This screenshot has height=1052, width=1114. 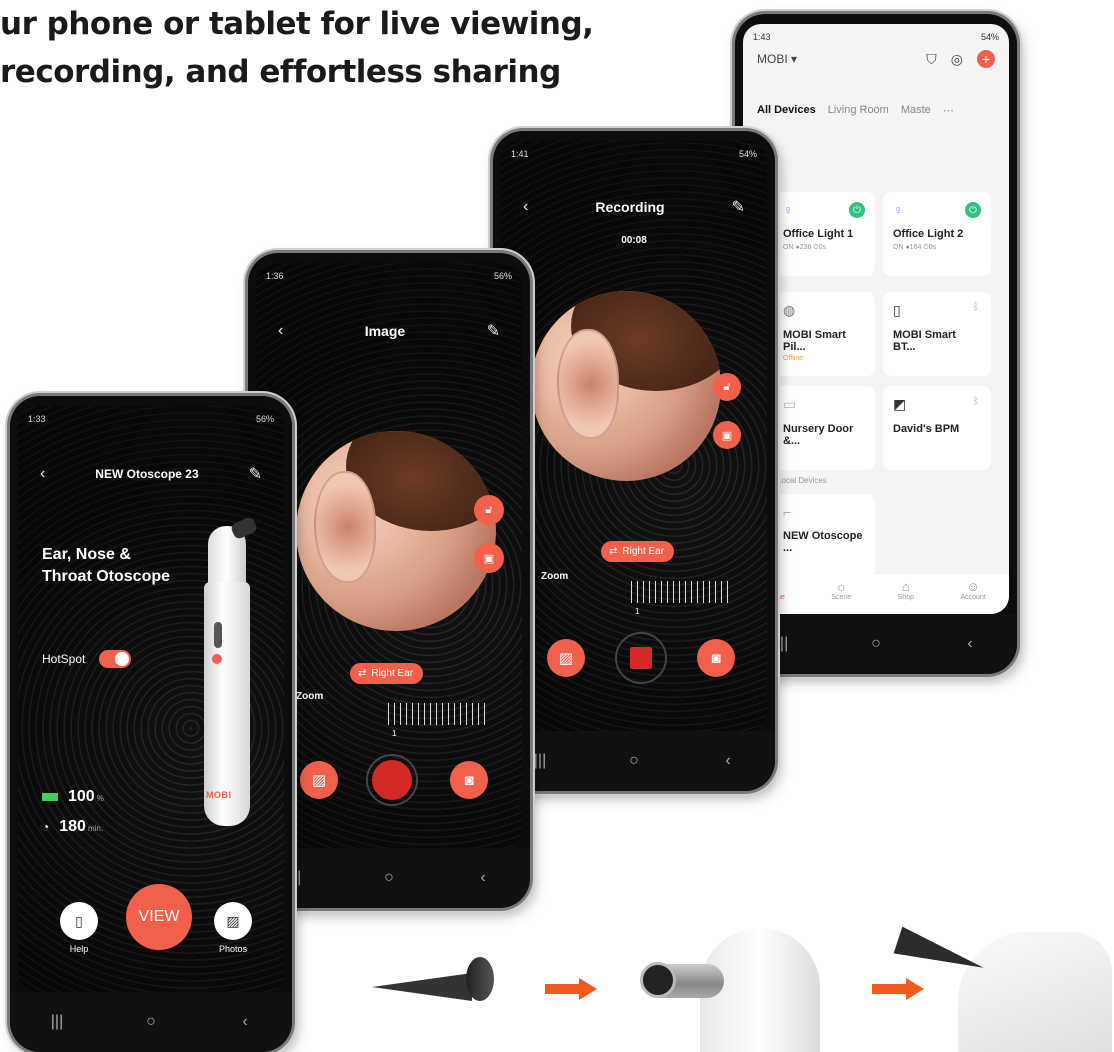 I want to click on photos-button: ▨ Photos, so click(x=233, y=928).